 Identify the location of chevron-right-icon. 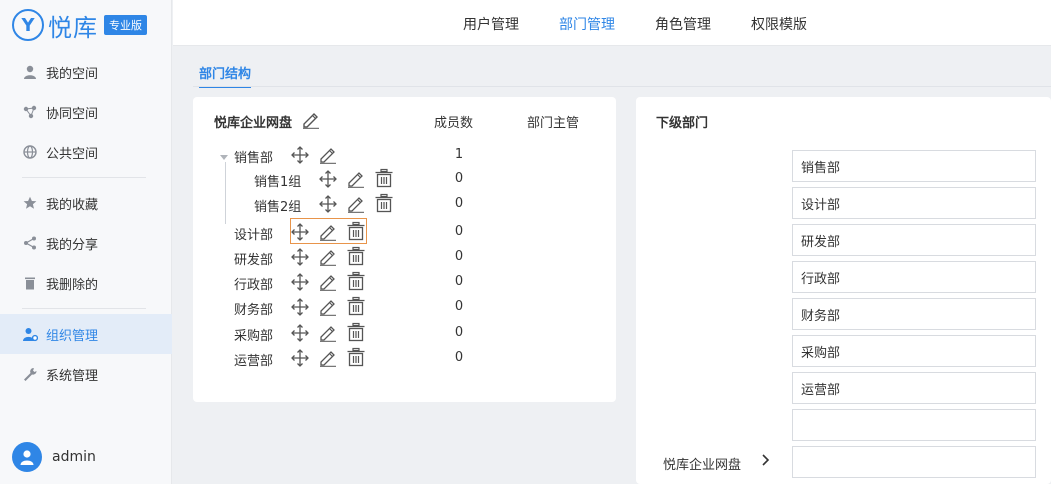
(766, 460).